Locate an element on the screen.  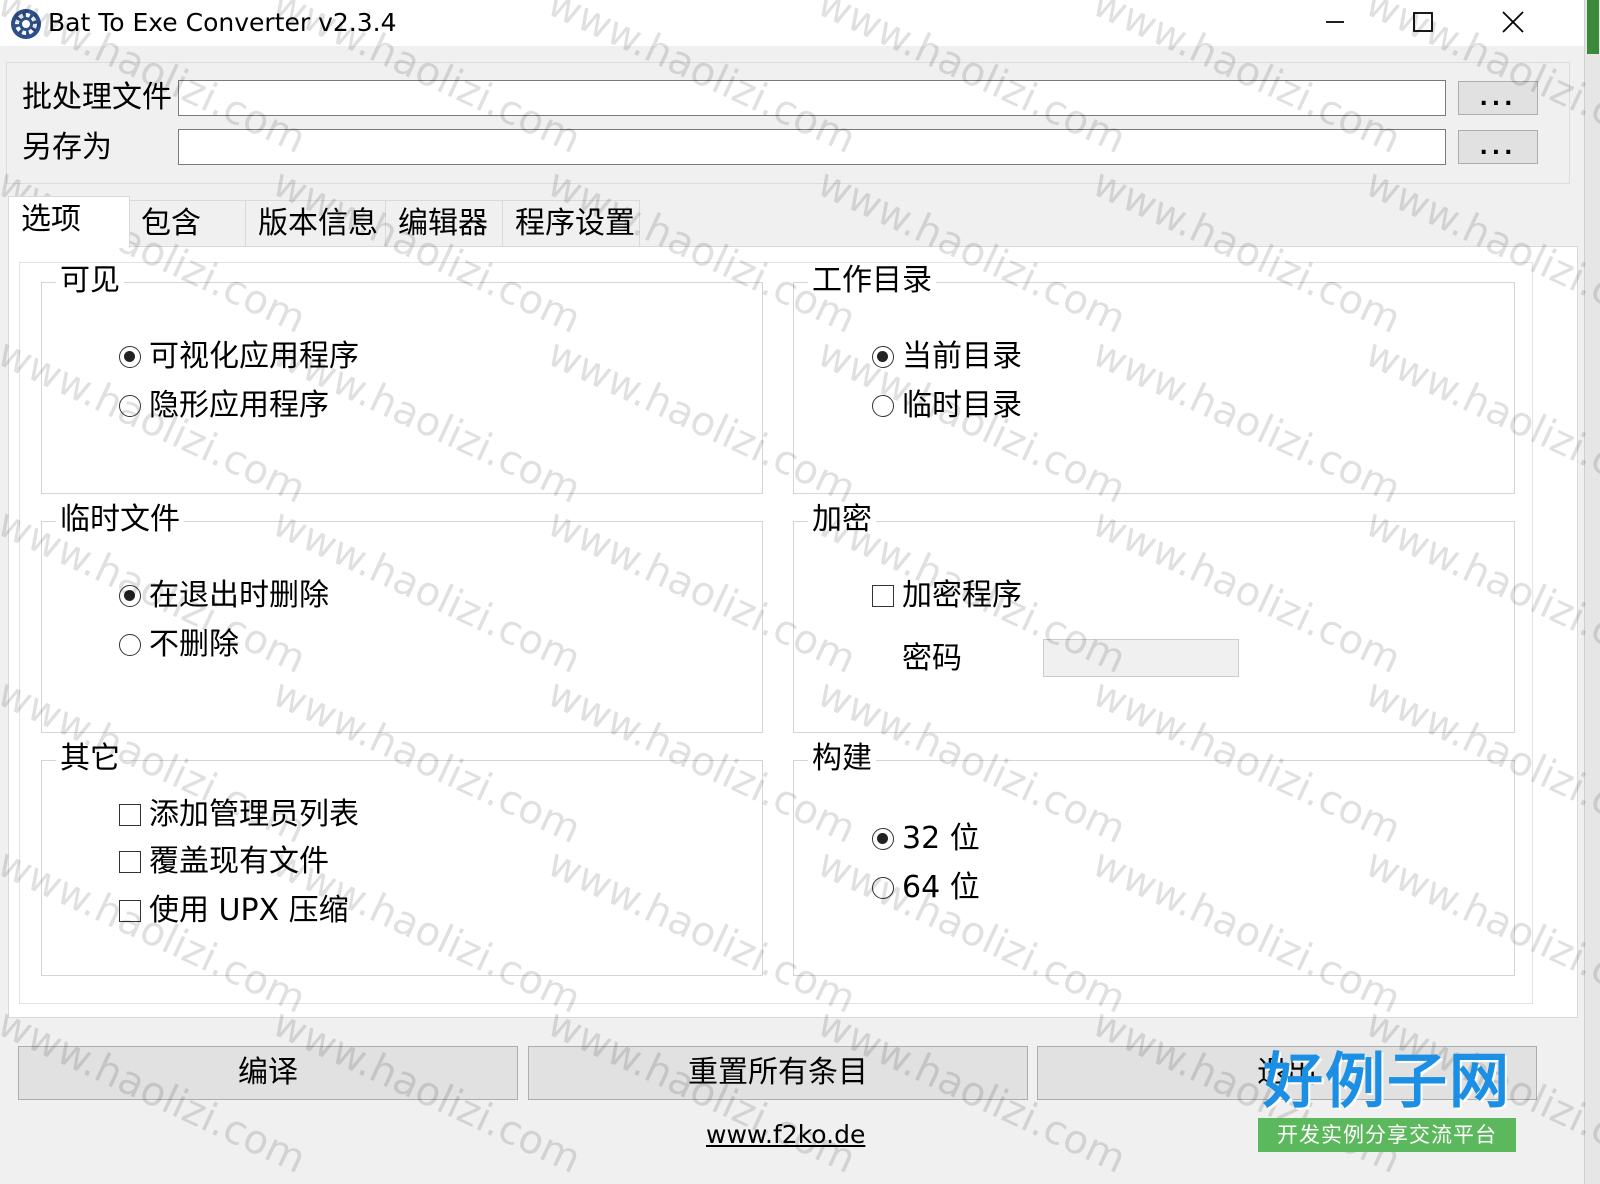
radio-invisible-app: 隐形应用程序 is located at coordinates (224, 406).